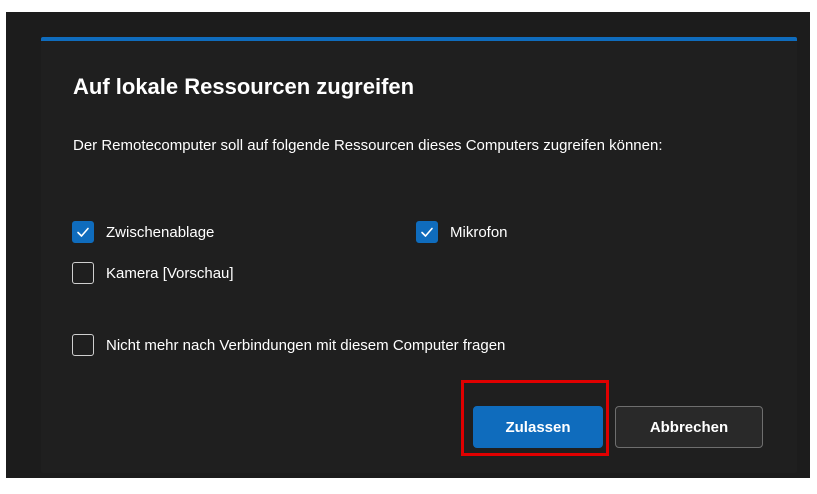 The image size is (817, 494). Describe the element at coordinates (83, 273) in the screenshot. I see `camera-checkbox` at that location.